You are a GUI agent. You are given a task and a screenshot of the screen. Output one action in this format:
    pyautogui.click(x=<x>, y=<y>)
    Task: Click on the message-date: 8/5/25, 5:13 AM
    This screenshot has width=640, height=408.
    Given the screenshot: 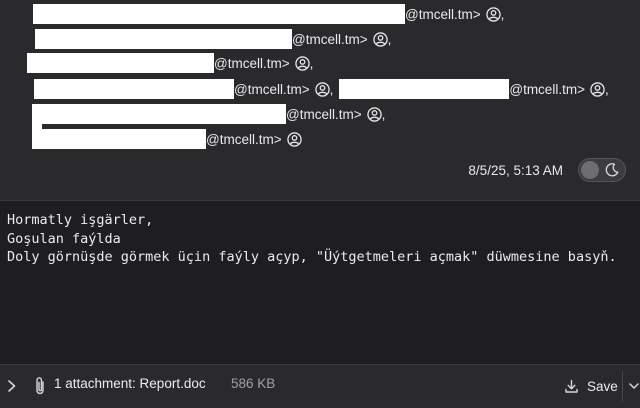 What is the action you would take?
    pyautogui.click(x=515, y=170)
    